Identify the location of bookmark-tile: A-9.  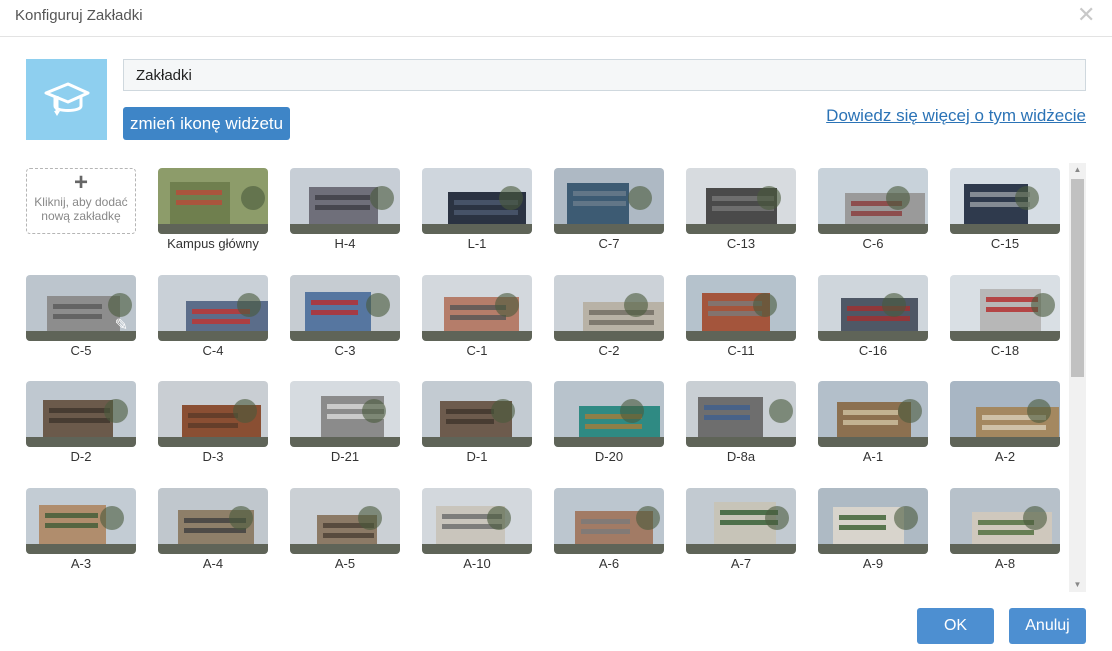
(873, 530).